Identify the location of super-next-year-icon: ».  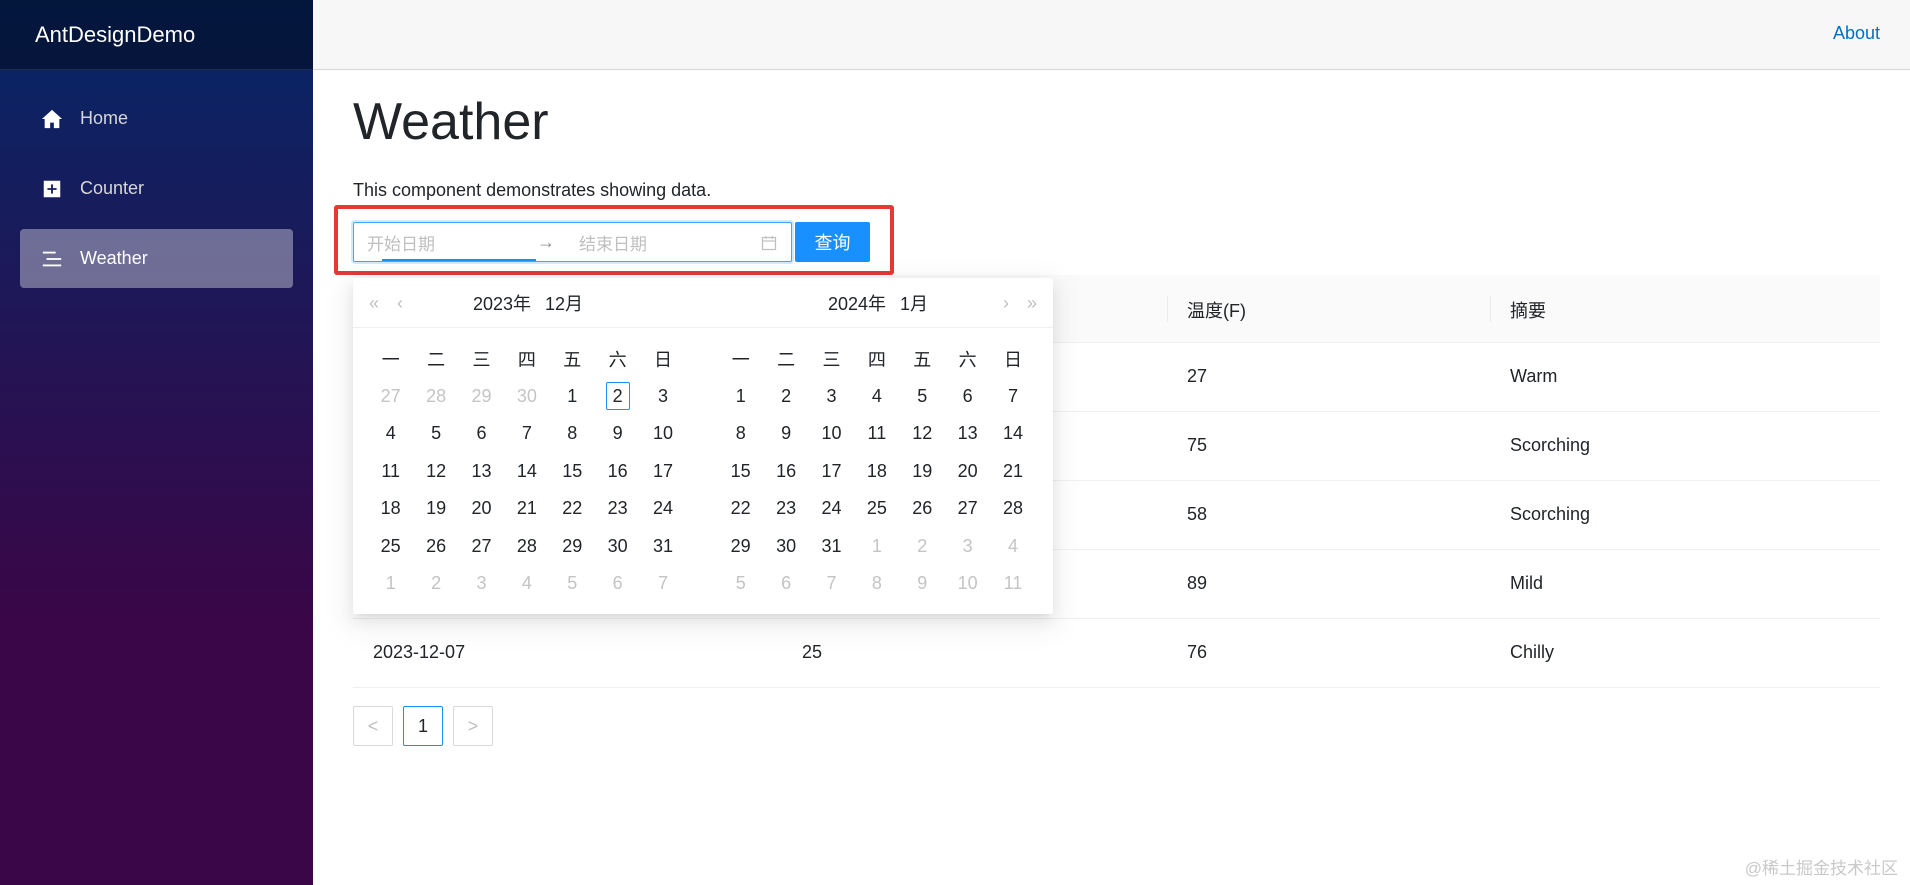
(1032, 303).